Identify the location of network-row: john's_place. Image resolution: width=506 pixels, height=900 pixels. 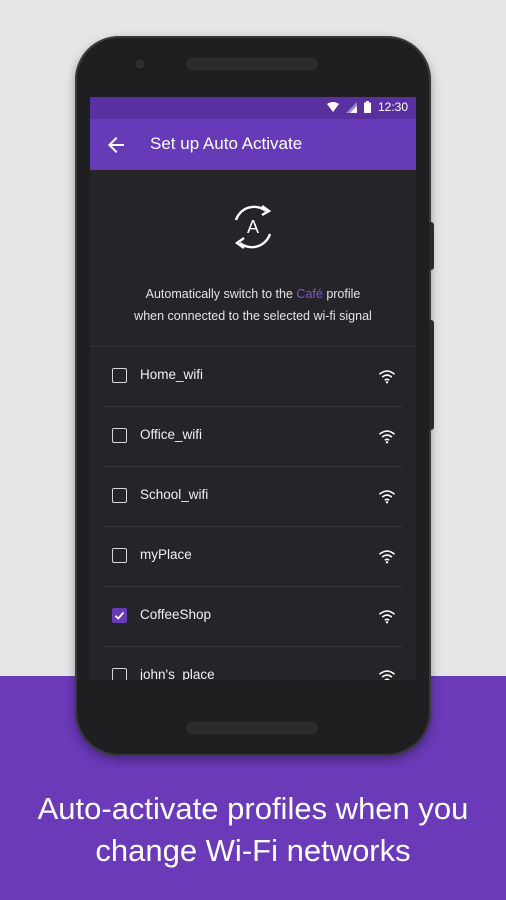
(253, 663).